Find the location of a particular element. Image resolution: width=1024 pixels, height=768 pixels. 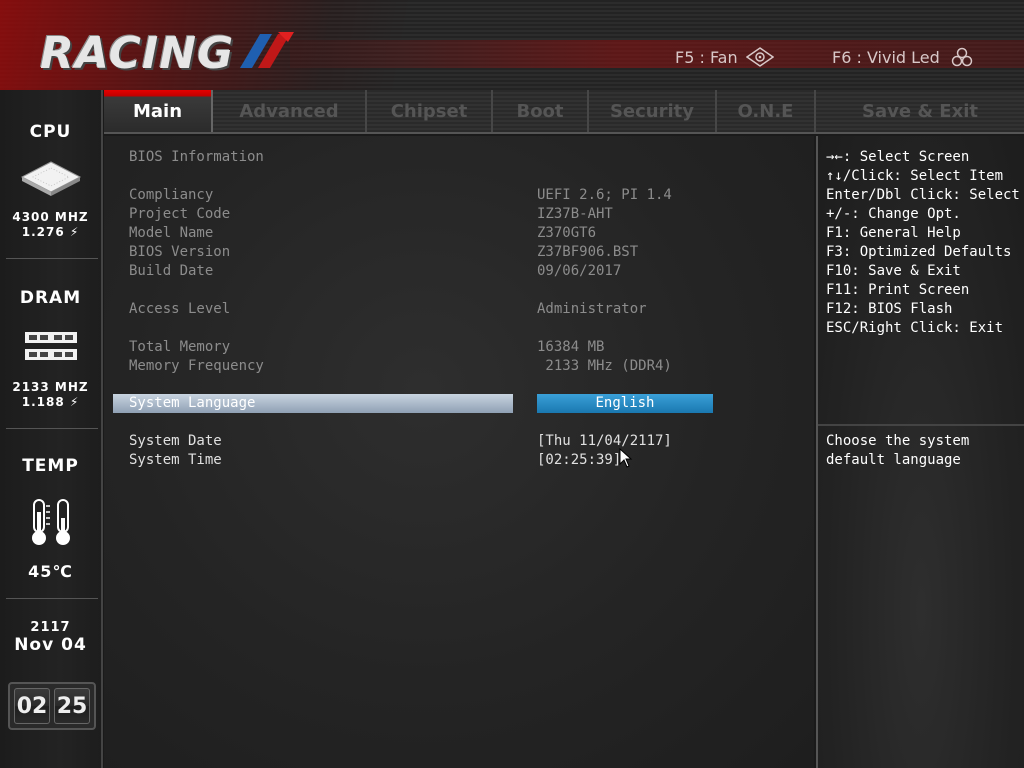

fan-icon is located at coordinates (759, 57).